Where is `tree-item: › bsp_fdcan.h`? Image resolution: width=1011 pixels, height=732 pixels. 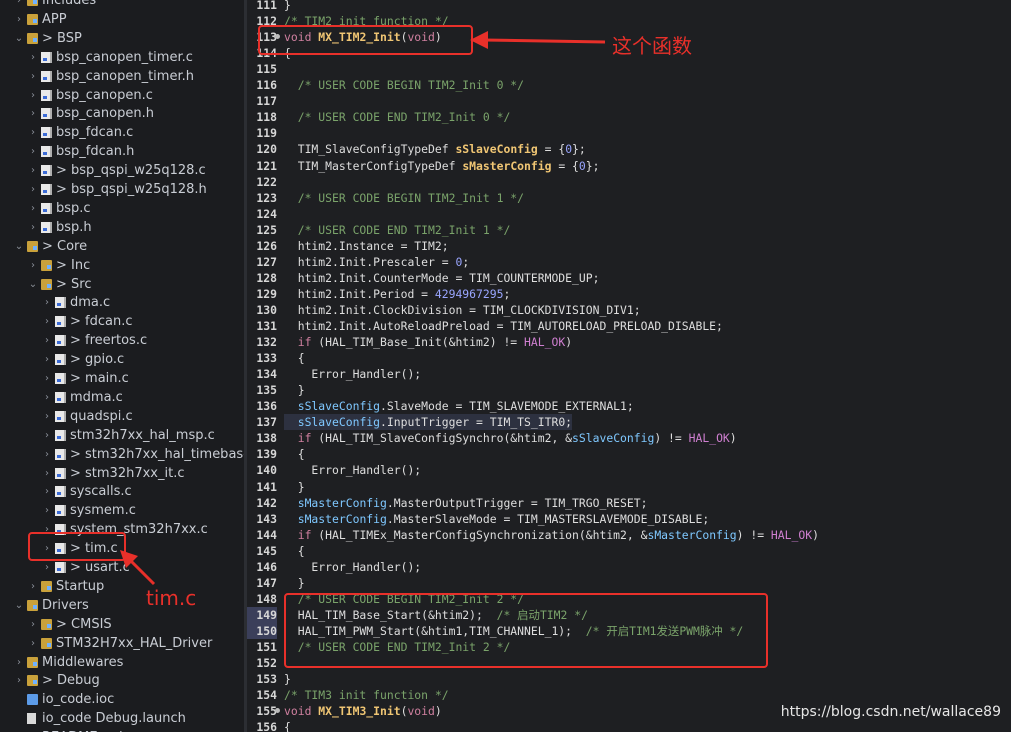 tree-item: › bsp_fdcan.h is located at coordinates (122, 151).